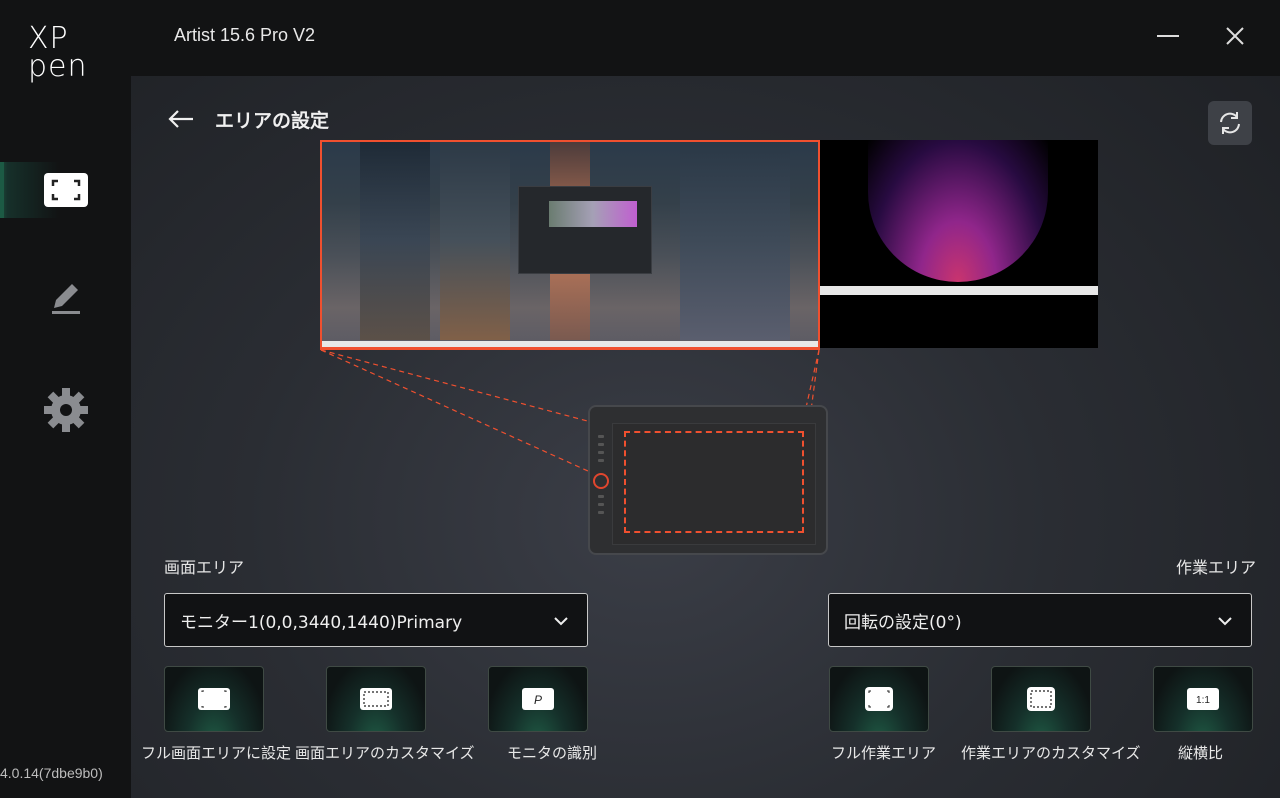 The width and height of the screenshot is (1280, 798). Describe the element at coordinates (1040, 620) in the screenshot. I see `rotation-select: 回転の設定(0°)` at that location.